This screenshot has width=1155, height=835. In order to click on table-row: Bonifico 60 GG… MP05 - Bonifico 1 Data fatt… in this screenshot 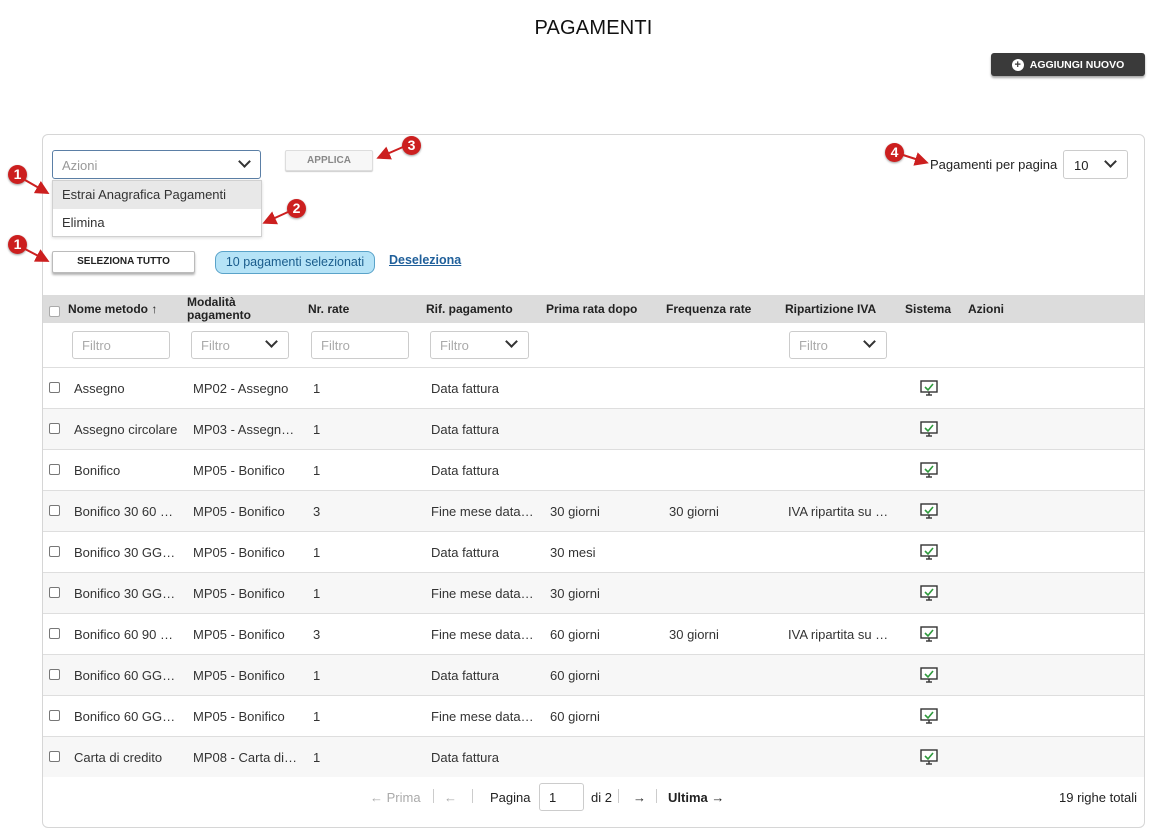, I will do `click(593, 674)`.